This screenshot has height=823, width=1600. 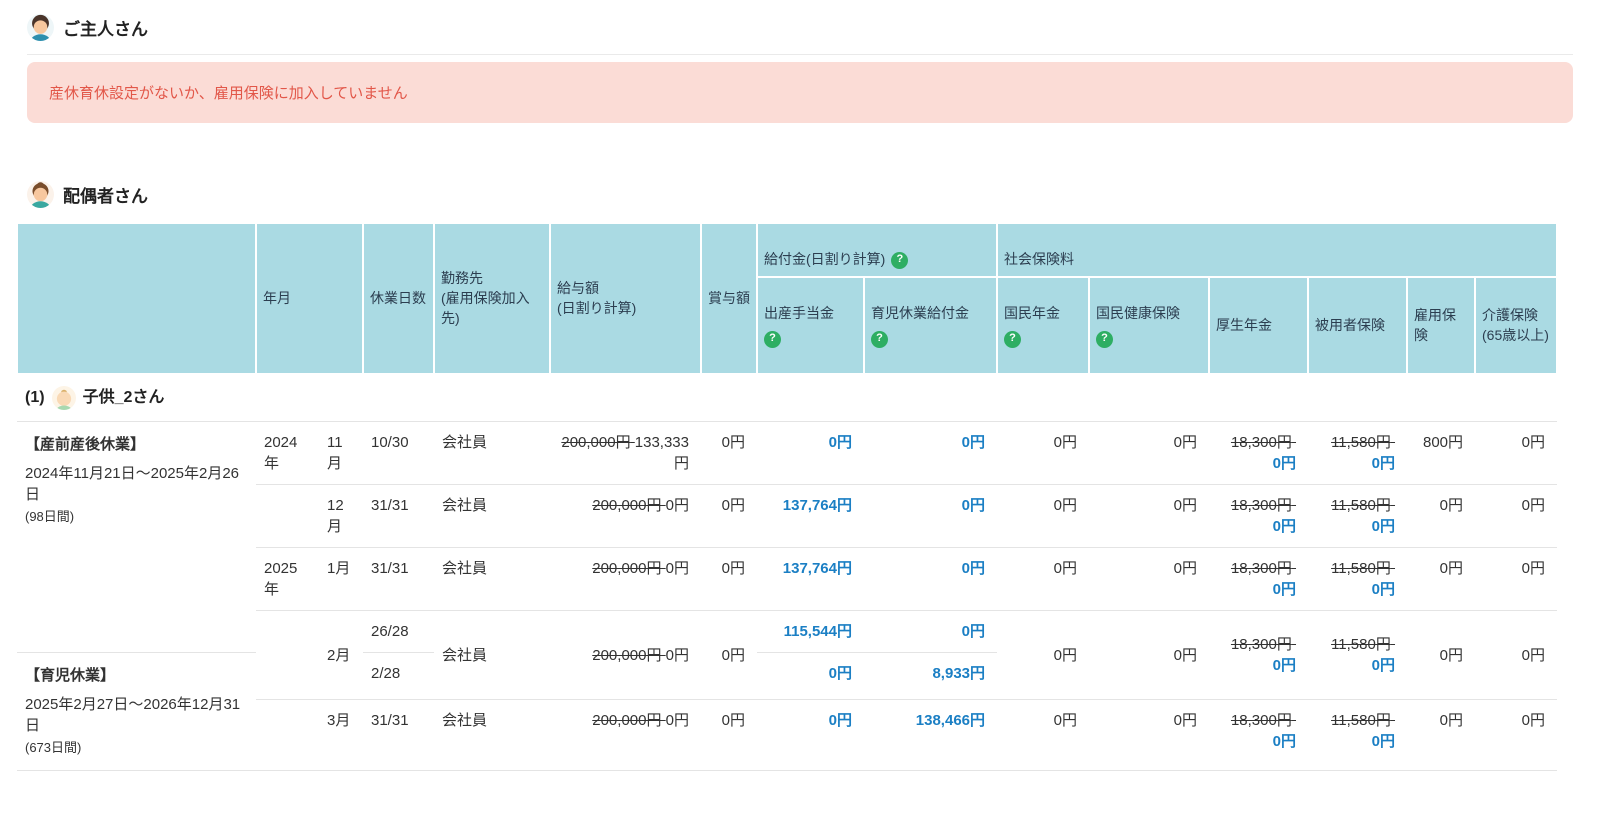 I want to click on husband-title: ご主人さん, so click(x=105, y=29).